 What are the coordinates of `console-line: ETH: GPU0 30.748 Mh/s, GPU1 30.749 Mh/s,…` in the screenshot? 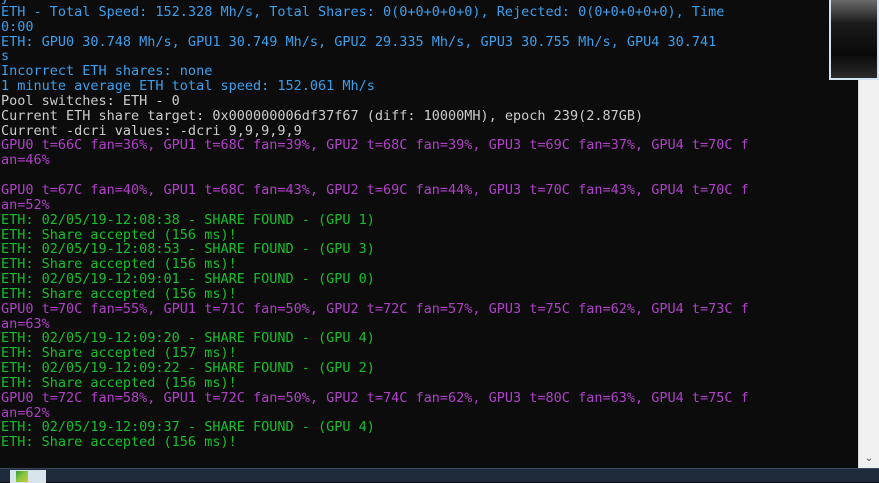 It's located at (359, 42).